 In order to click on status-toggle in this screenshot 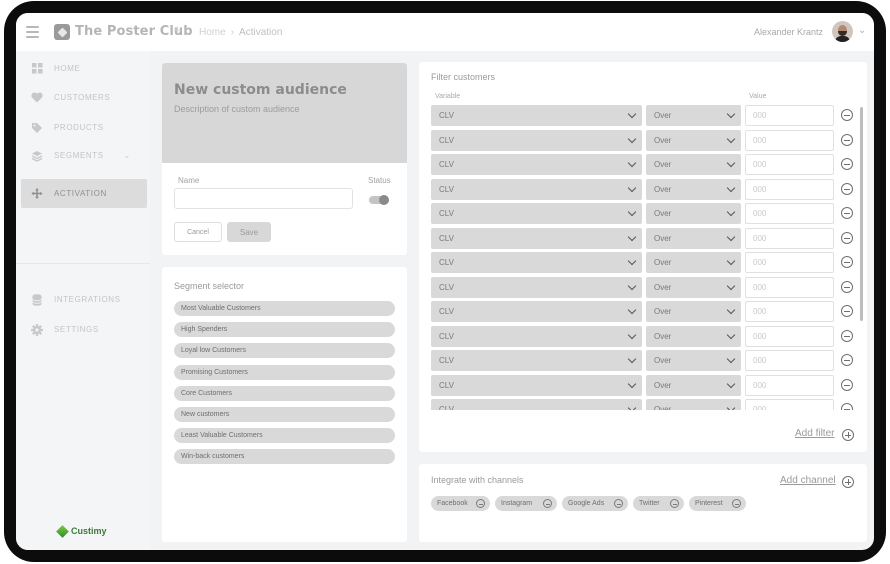, I will do `click(379, 200)`.